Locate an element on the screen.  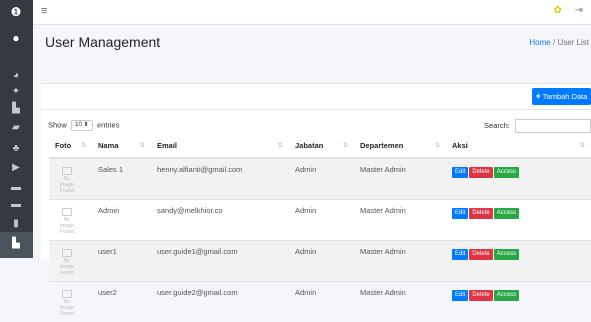
entries-select: 10 ⬍ is located at coordinates (82, 125).